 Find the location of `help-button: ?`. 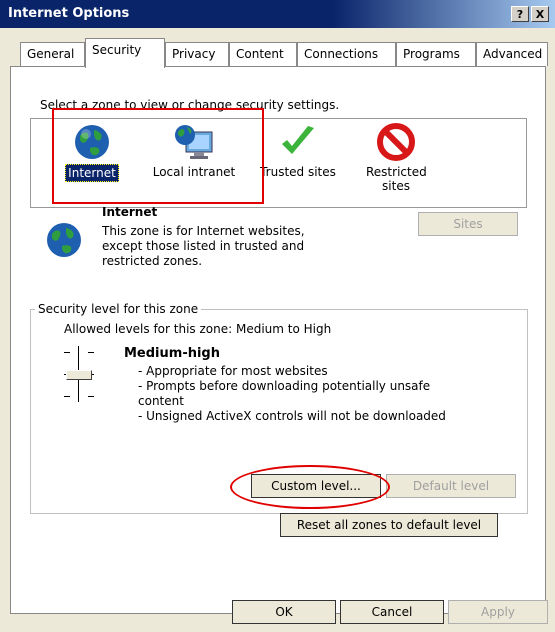

help-button: ? is located at coordinates (520, 14).